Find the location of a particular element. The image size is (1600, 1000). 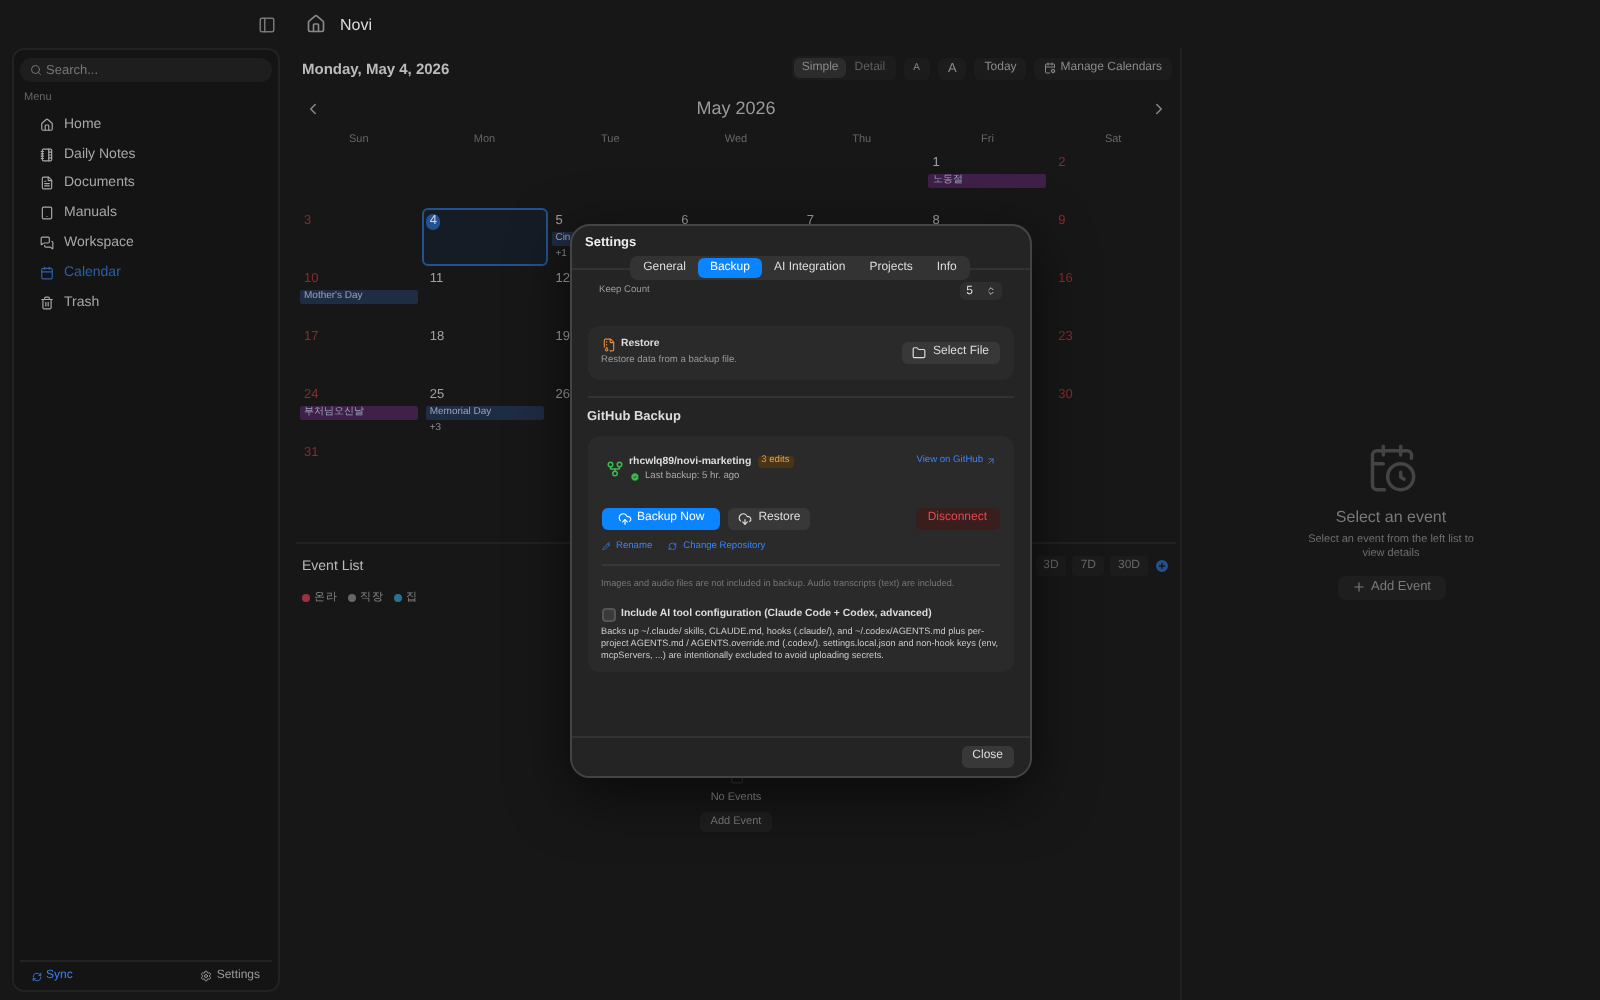

stepper-arrows-icon is located at coordinates (990, 291).